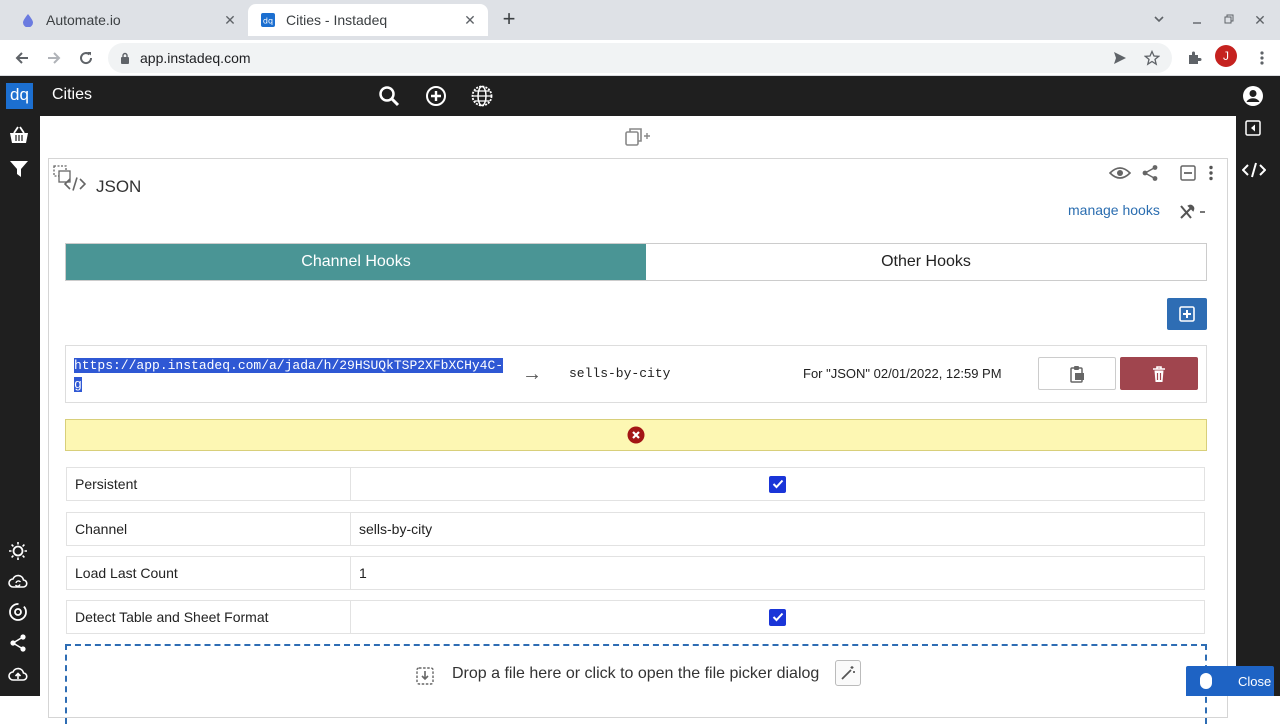  Describe the element at coordinates (926, 262) in the screenshot. I see `tab-other-hooks: Other Hooks` at that location.